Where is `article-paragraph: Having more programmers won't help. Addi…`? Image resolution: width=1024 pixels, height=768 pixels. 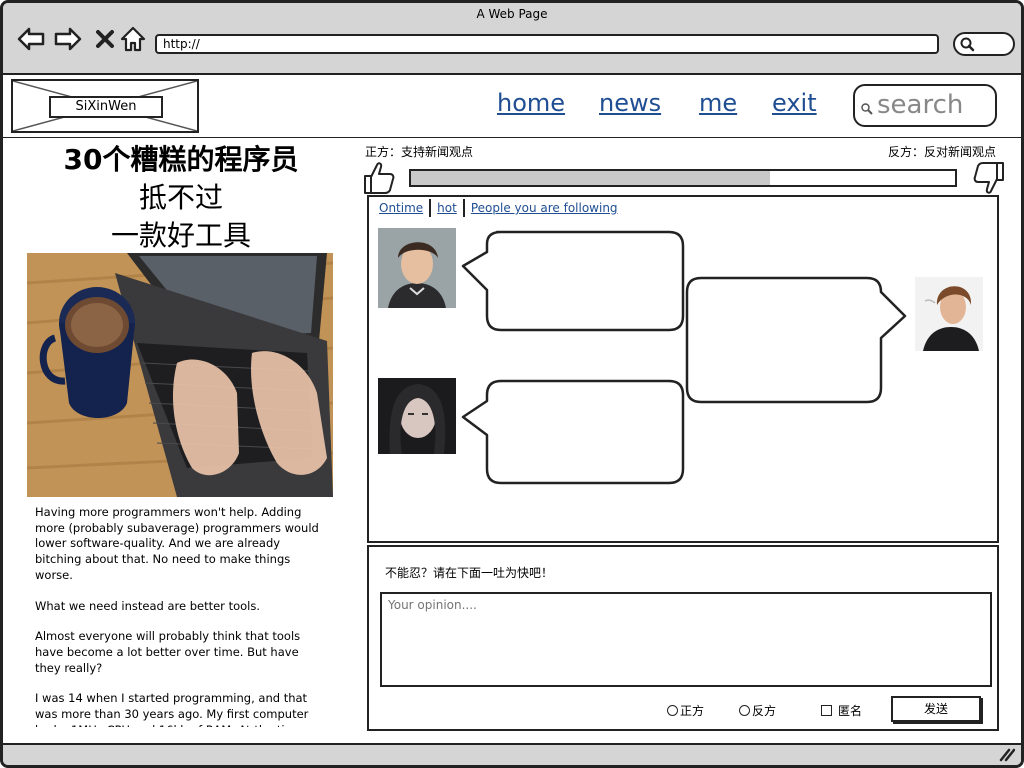
article-paragraph: Having more programmers won't help. Addi… is located at coordinates (177, 543).